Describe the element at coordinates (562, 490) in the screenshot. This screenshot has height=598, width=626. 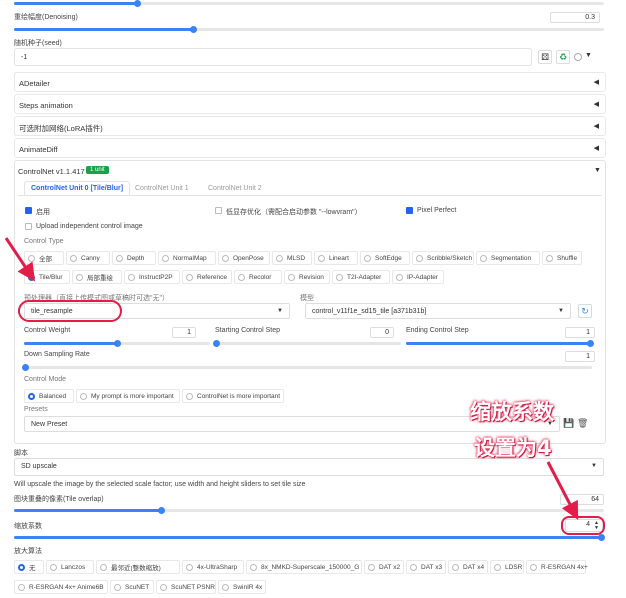
I see `arrow-to-scale` at that location.